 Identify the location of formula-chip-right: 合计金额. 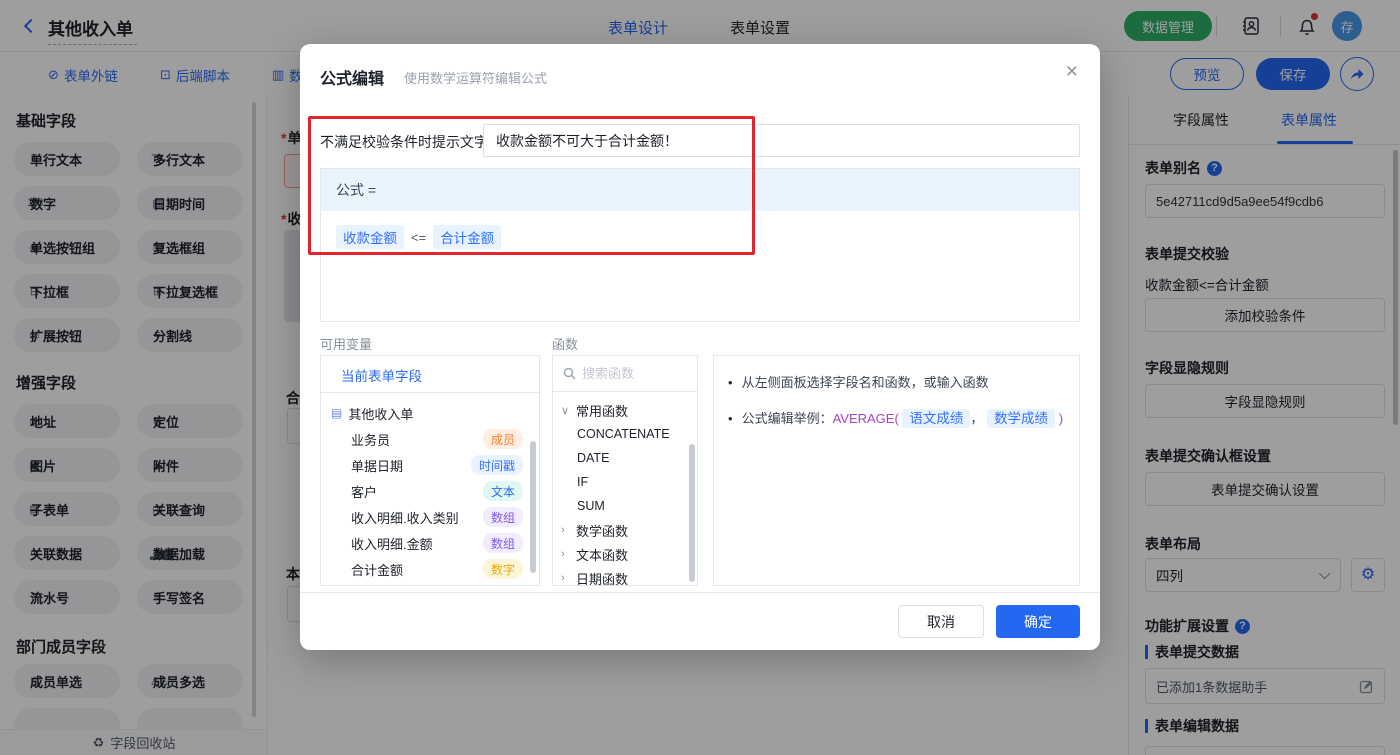
(467, 237).